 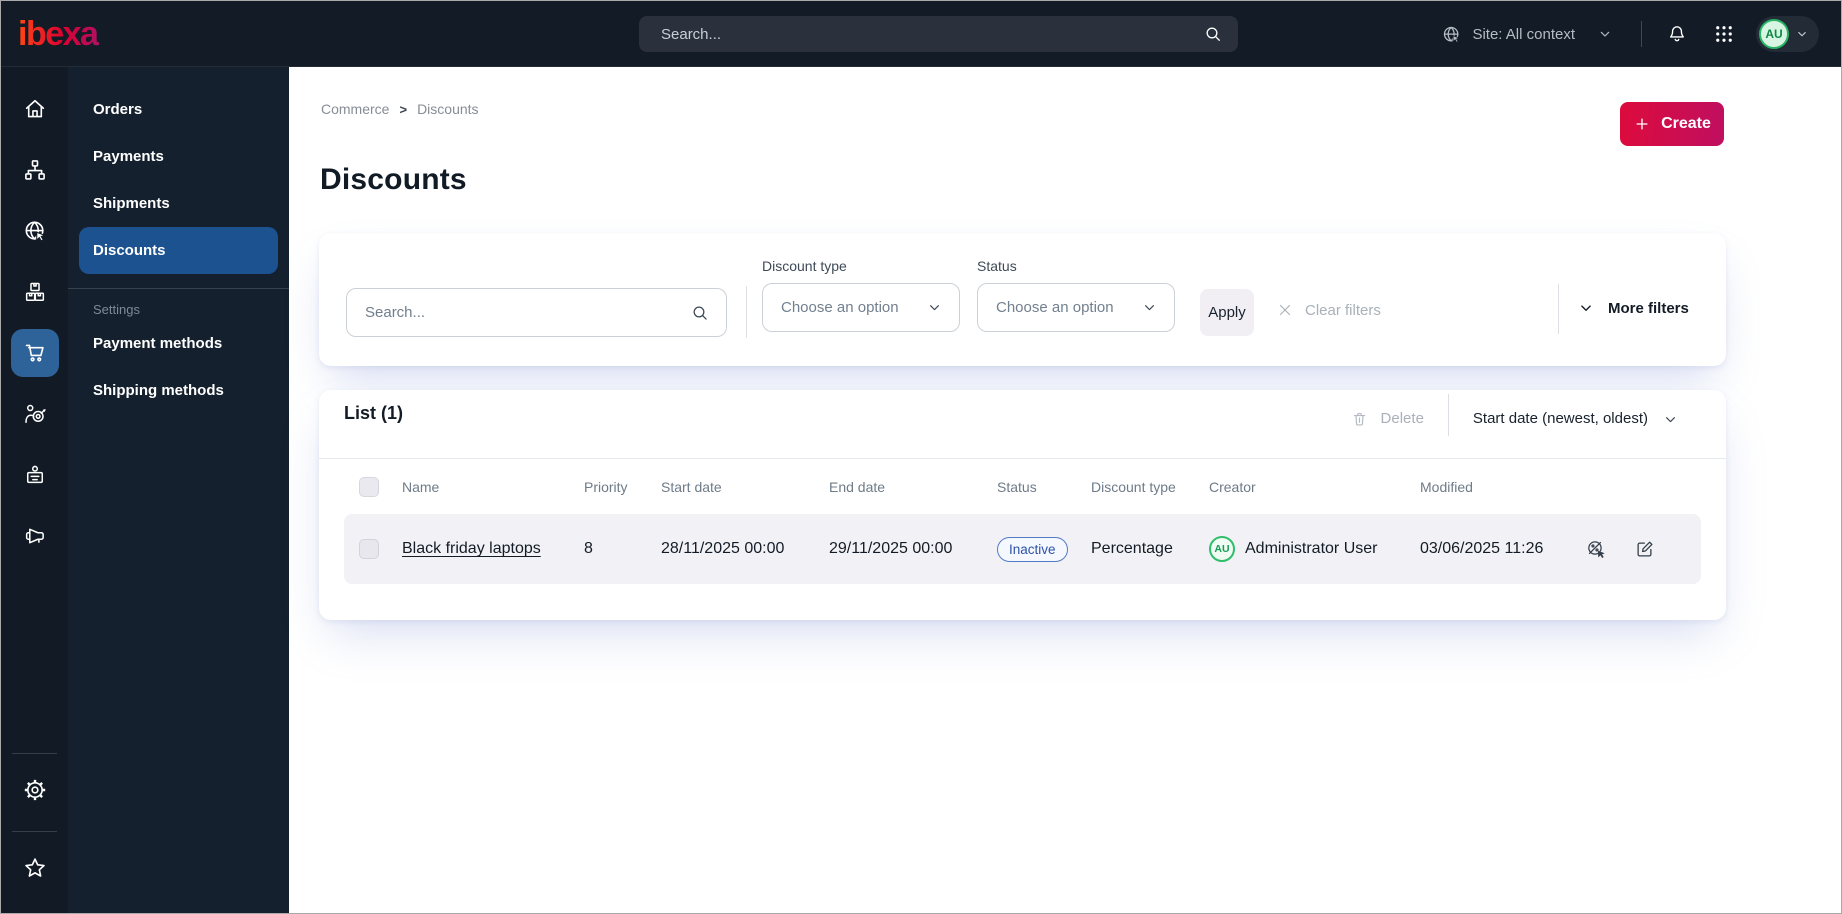 What do you see at coordinates (471, 548) in the screenshot?
I see `discount-name-link: Black friday laptops` at bounding box center [471, 548].